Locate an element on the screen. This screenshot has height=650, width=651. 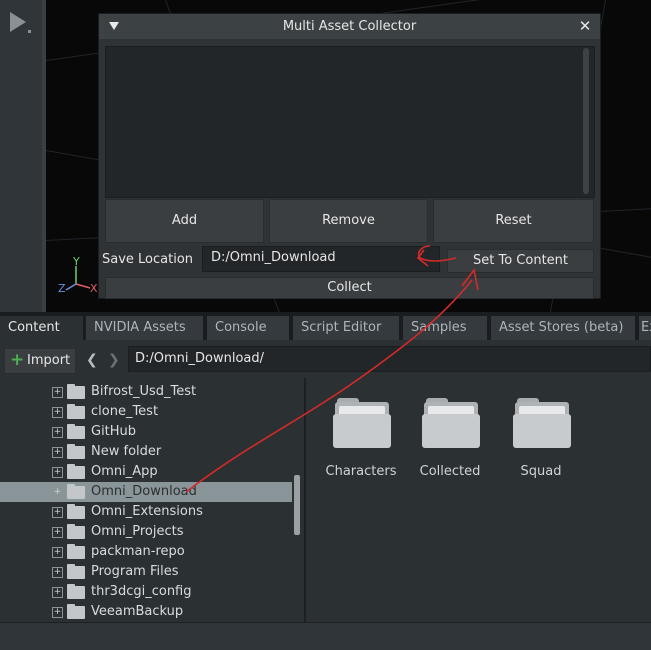
tree-item: + Omni_App is located at coordinates (146, 472).